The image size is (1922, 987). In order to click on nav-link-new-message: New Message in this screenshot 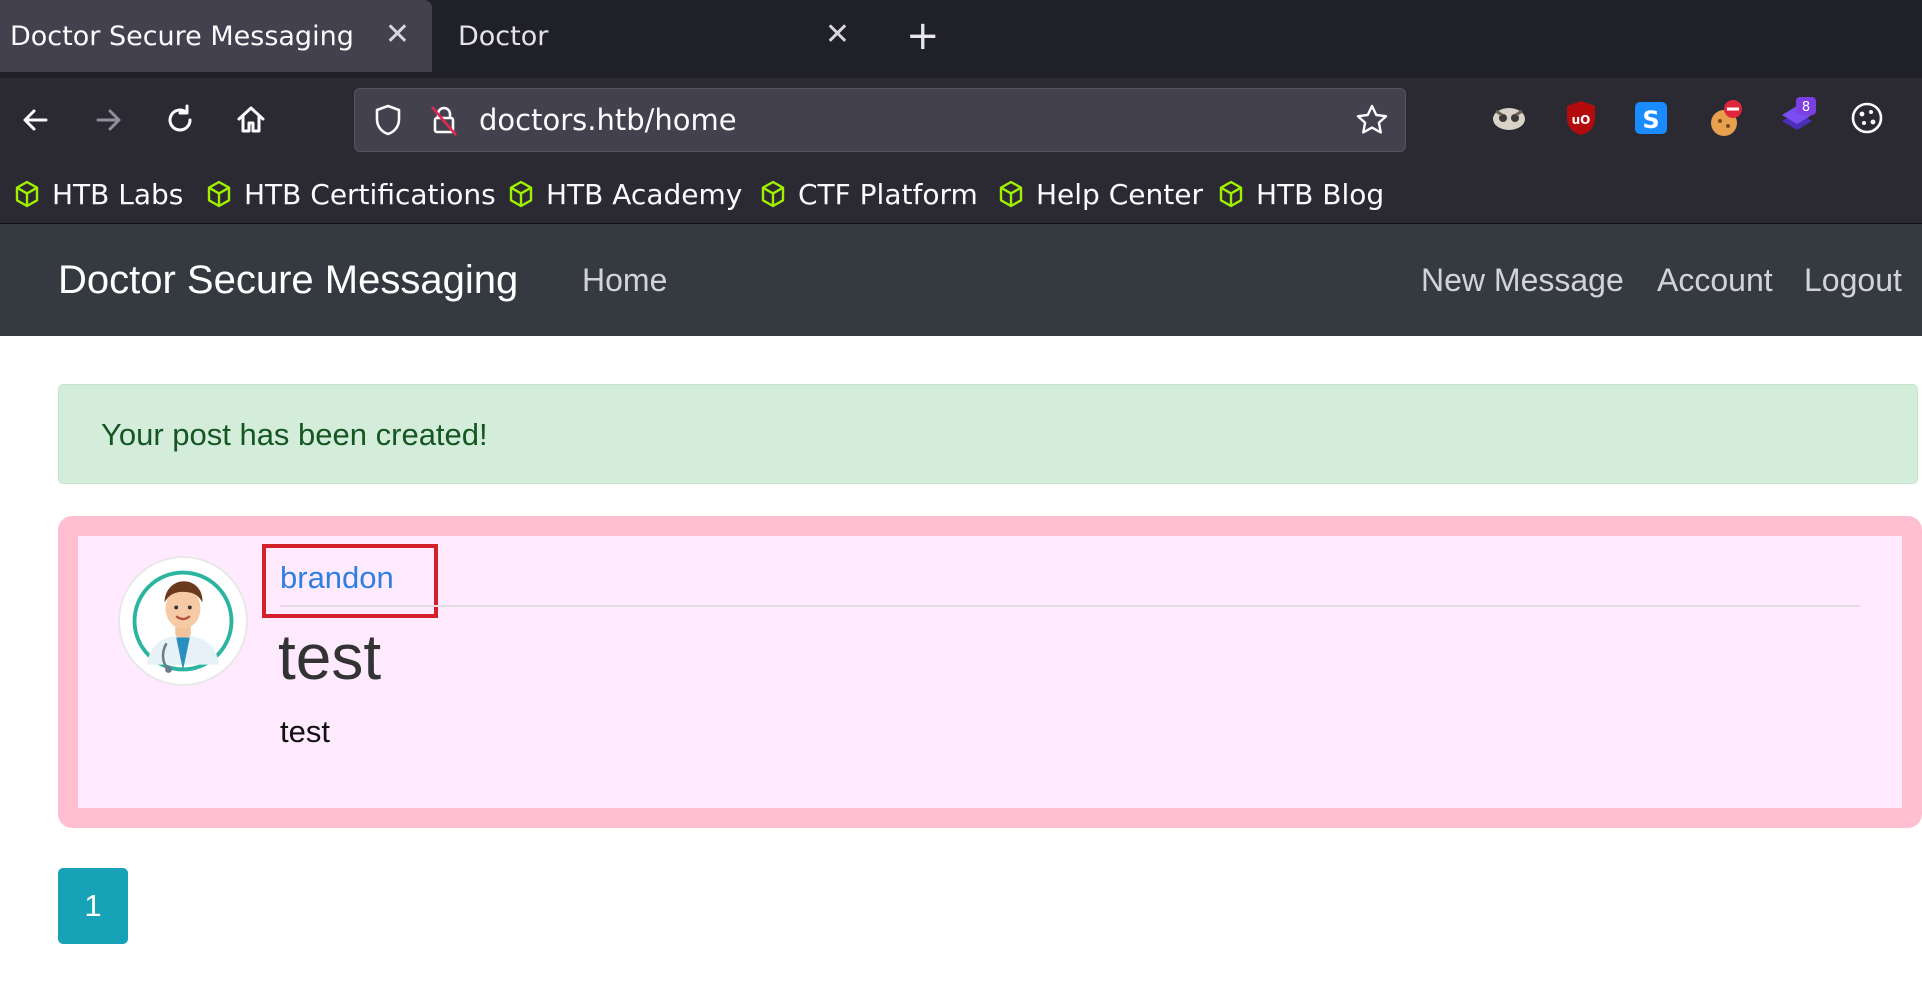, I will do `click(1522, 280)`.